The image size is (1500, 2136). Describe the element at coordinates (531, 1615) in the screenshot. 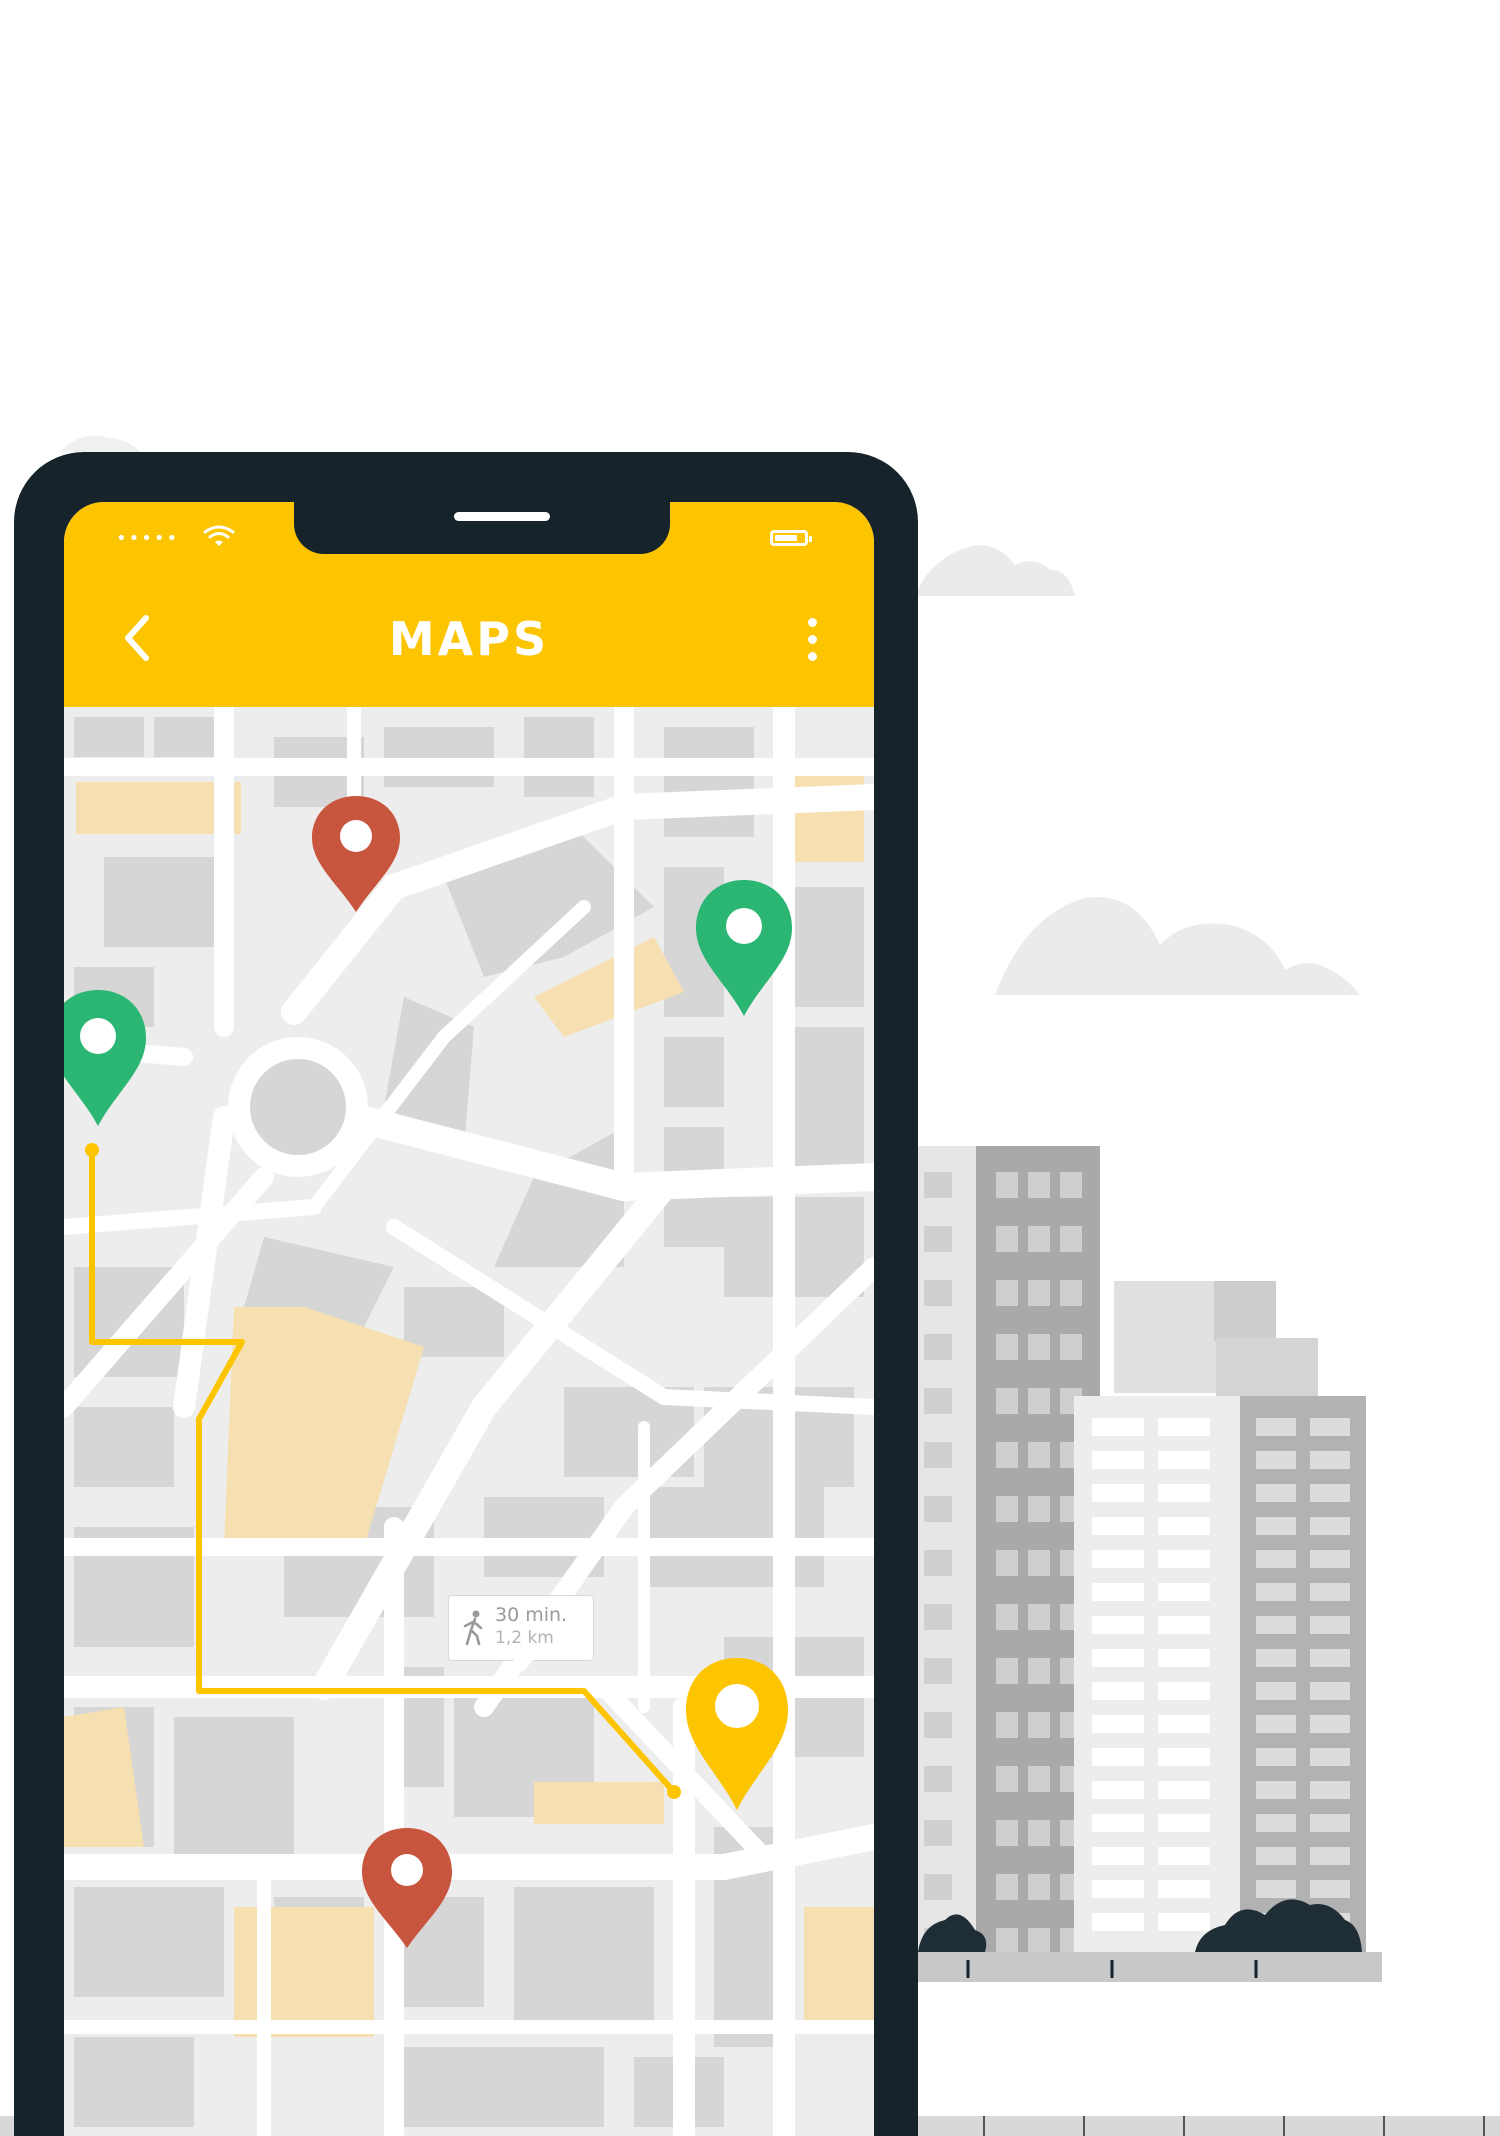

I see `route-time: 30 min.` at that location.